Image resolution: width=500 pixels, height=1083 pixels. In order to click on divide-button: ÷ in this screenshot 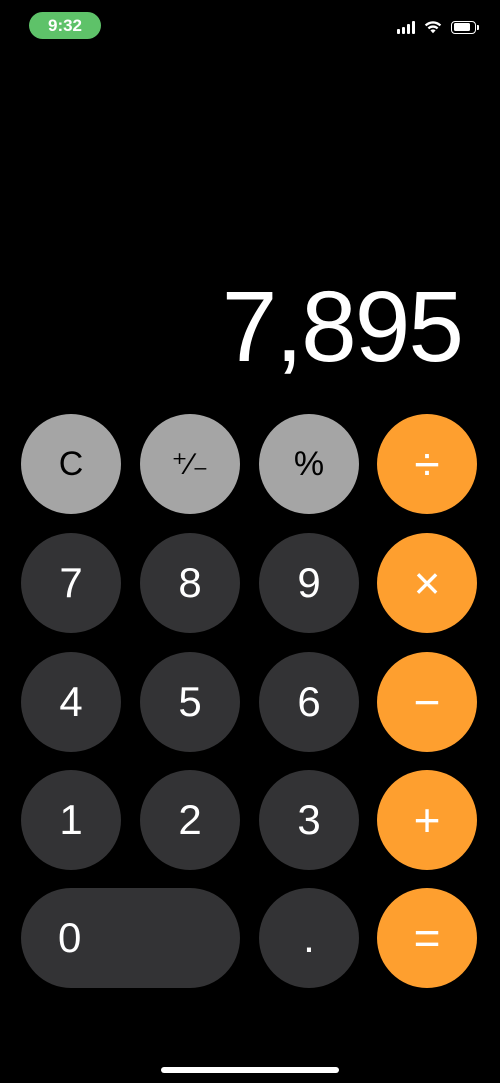, I will do `click(427, 464)`.